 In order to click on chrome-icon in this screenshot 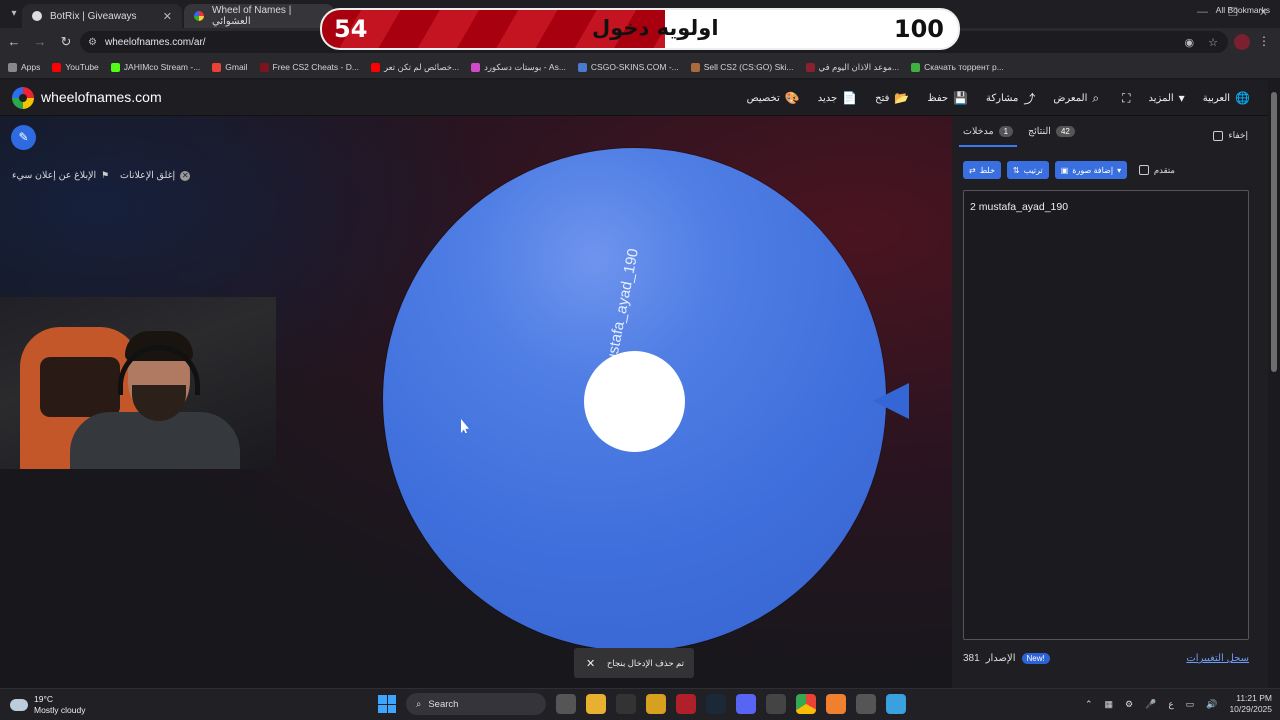, I will do `click(806, 704)`.